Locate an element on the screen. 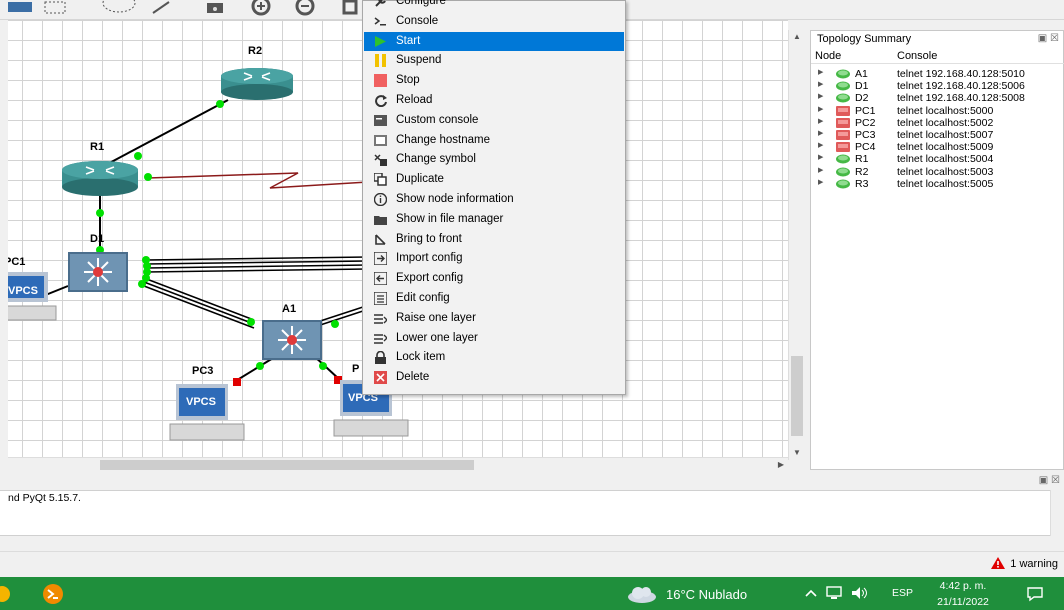  canvas-horizontal-scrollbar: ▶ is located at coordinates (398, 464).